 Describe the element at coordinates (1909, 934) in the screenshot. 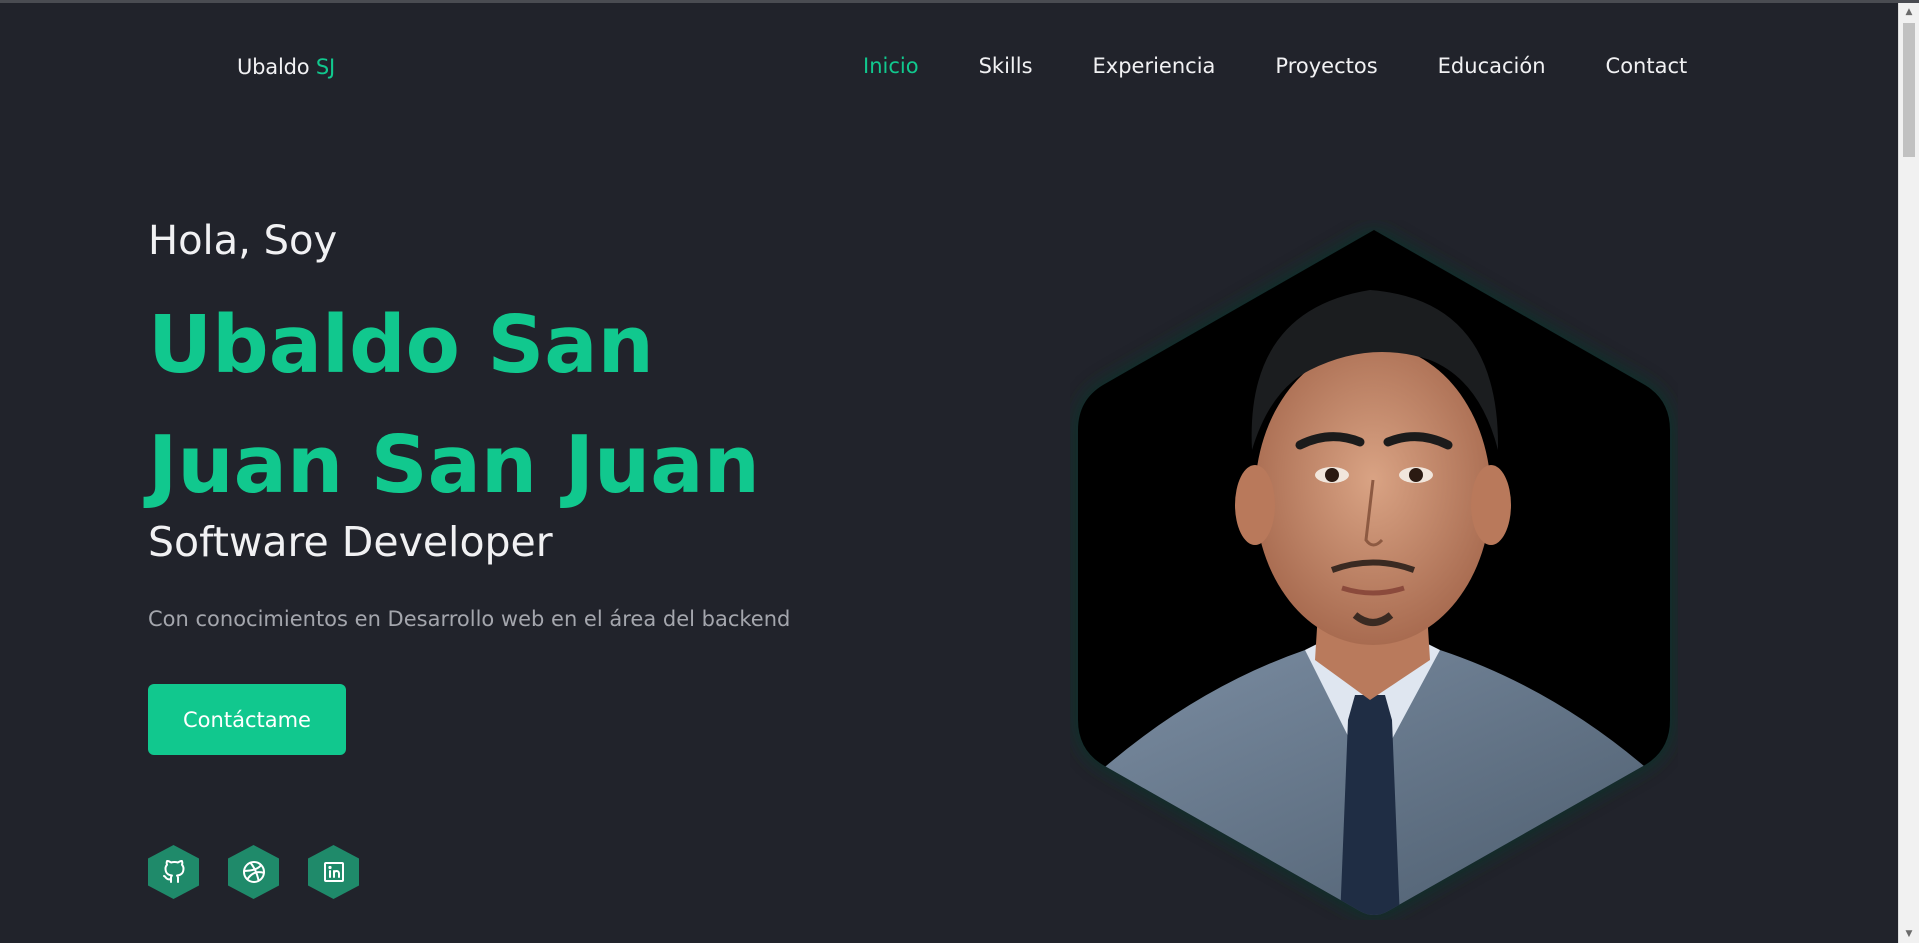

I see `scroll-down-arrow: ▼` at that location.